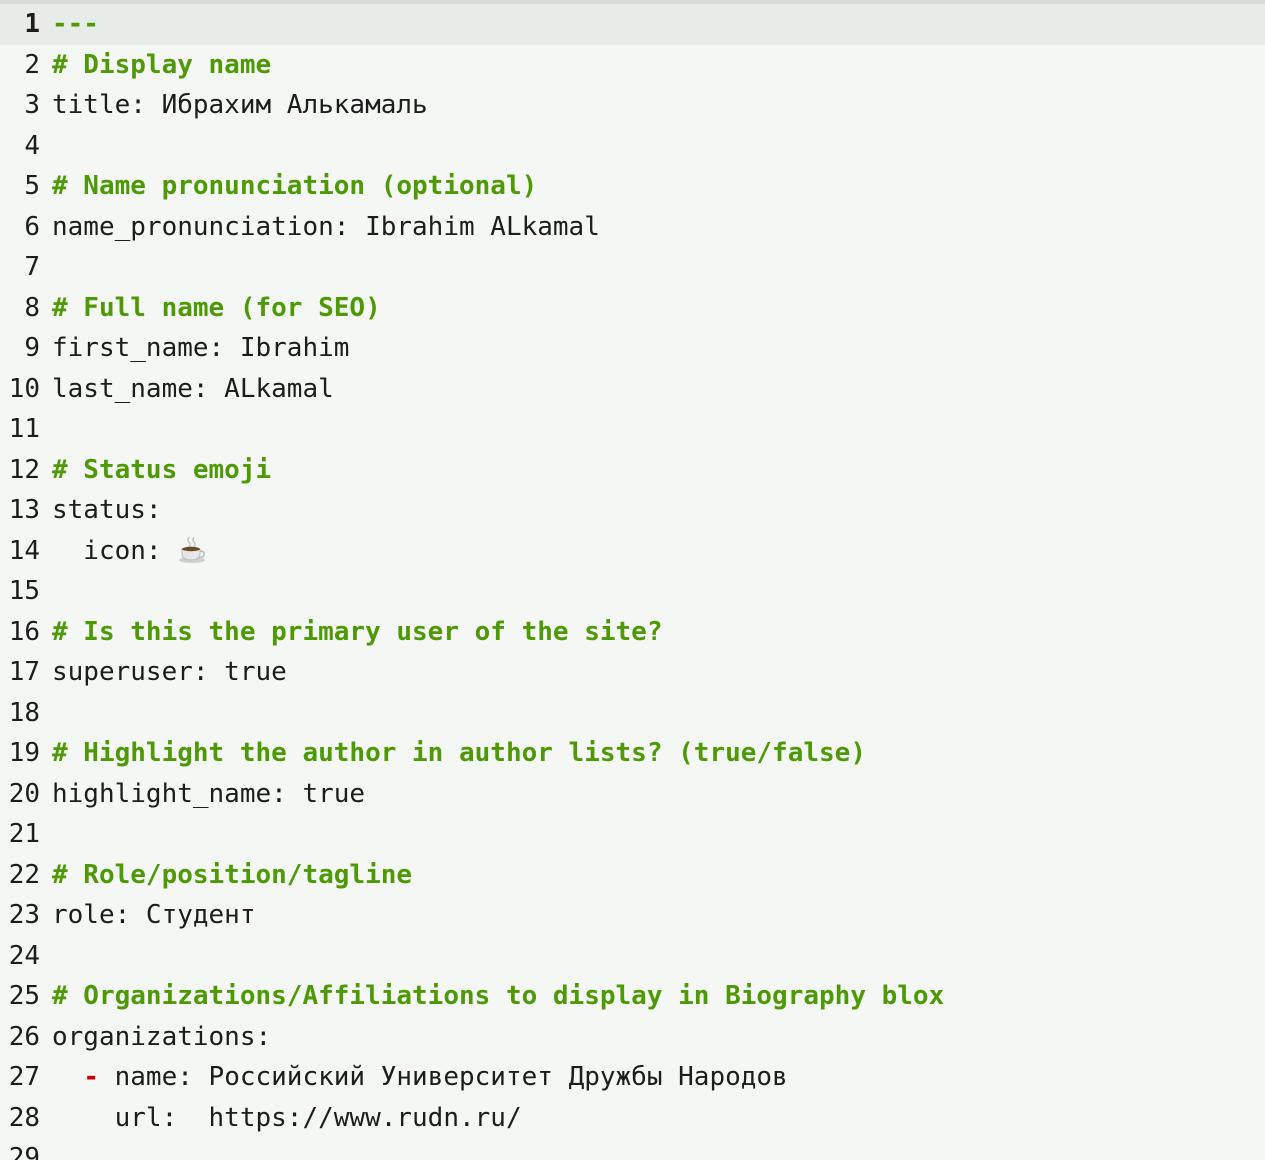  What do you see at coordinates (162, 1036) in the screenshot?
I see `code-text: organizations:` at bounding box center [162, 1036].